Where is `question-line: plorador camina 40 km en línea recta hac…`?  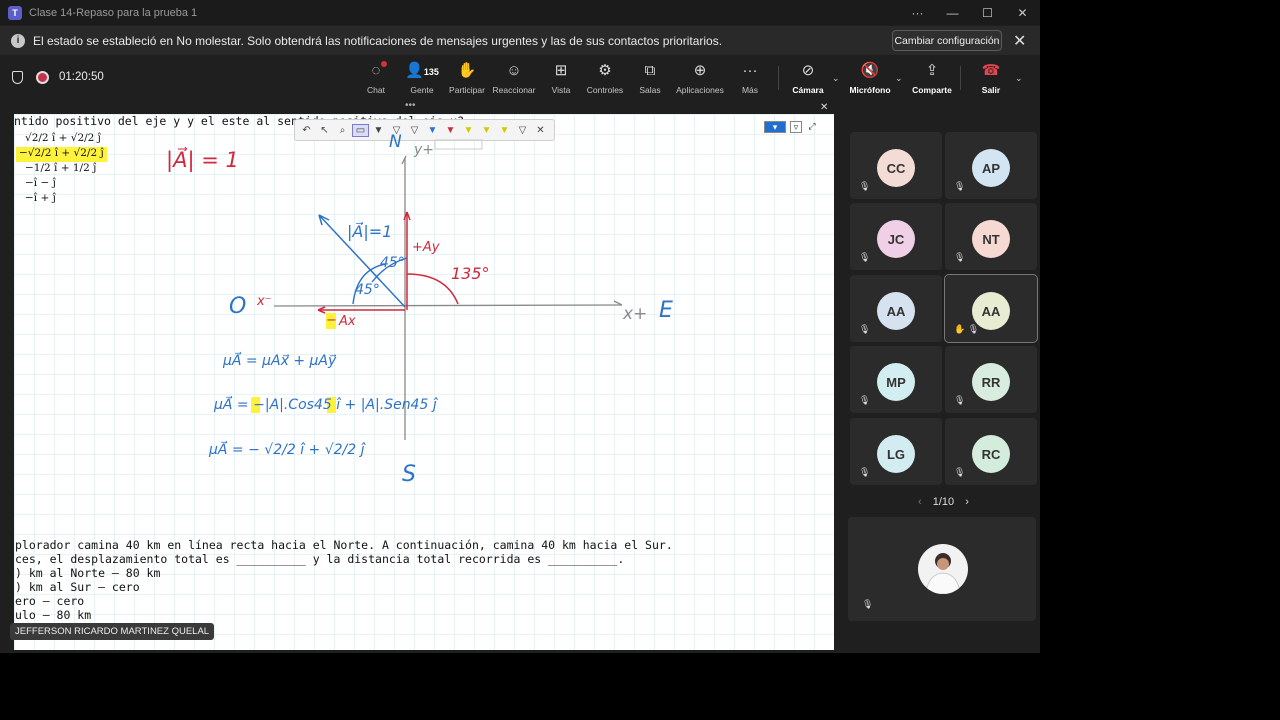
question-line: plorador camina 40 km en línea recta hac… is located at coordinates (344, 545).